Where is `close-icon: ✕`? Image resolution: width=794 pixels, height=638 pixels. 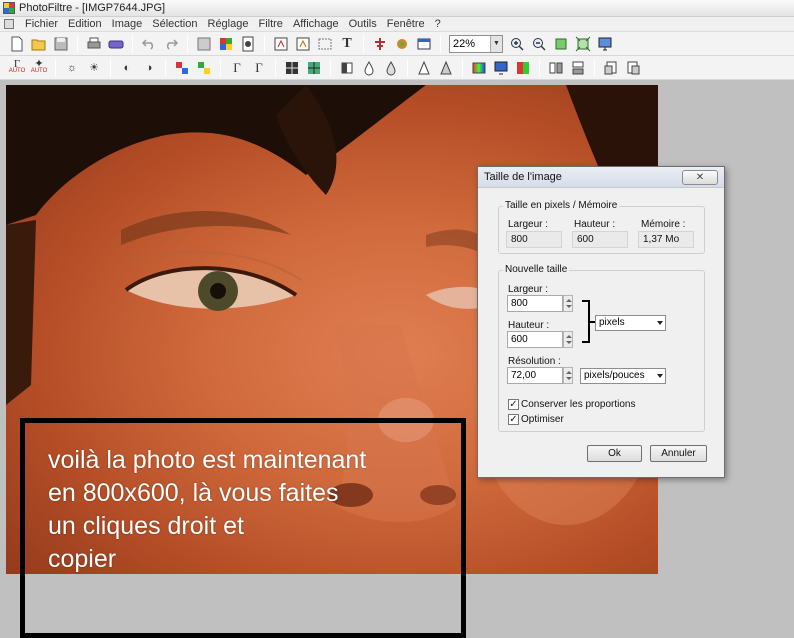 close-icon: ✕ is located at coordinates (700, 177).